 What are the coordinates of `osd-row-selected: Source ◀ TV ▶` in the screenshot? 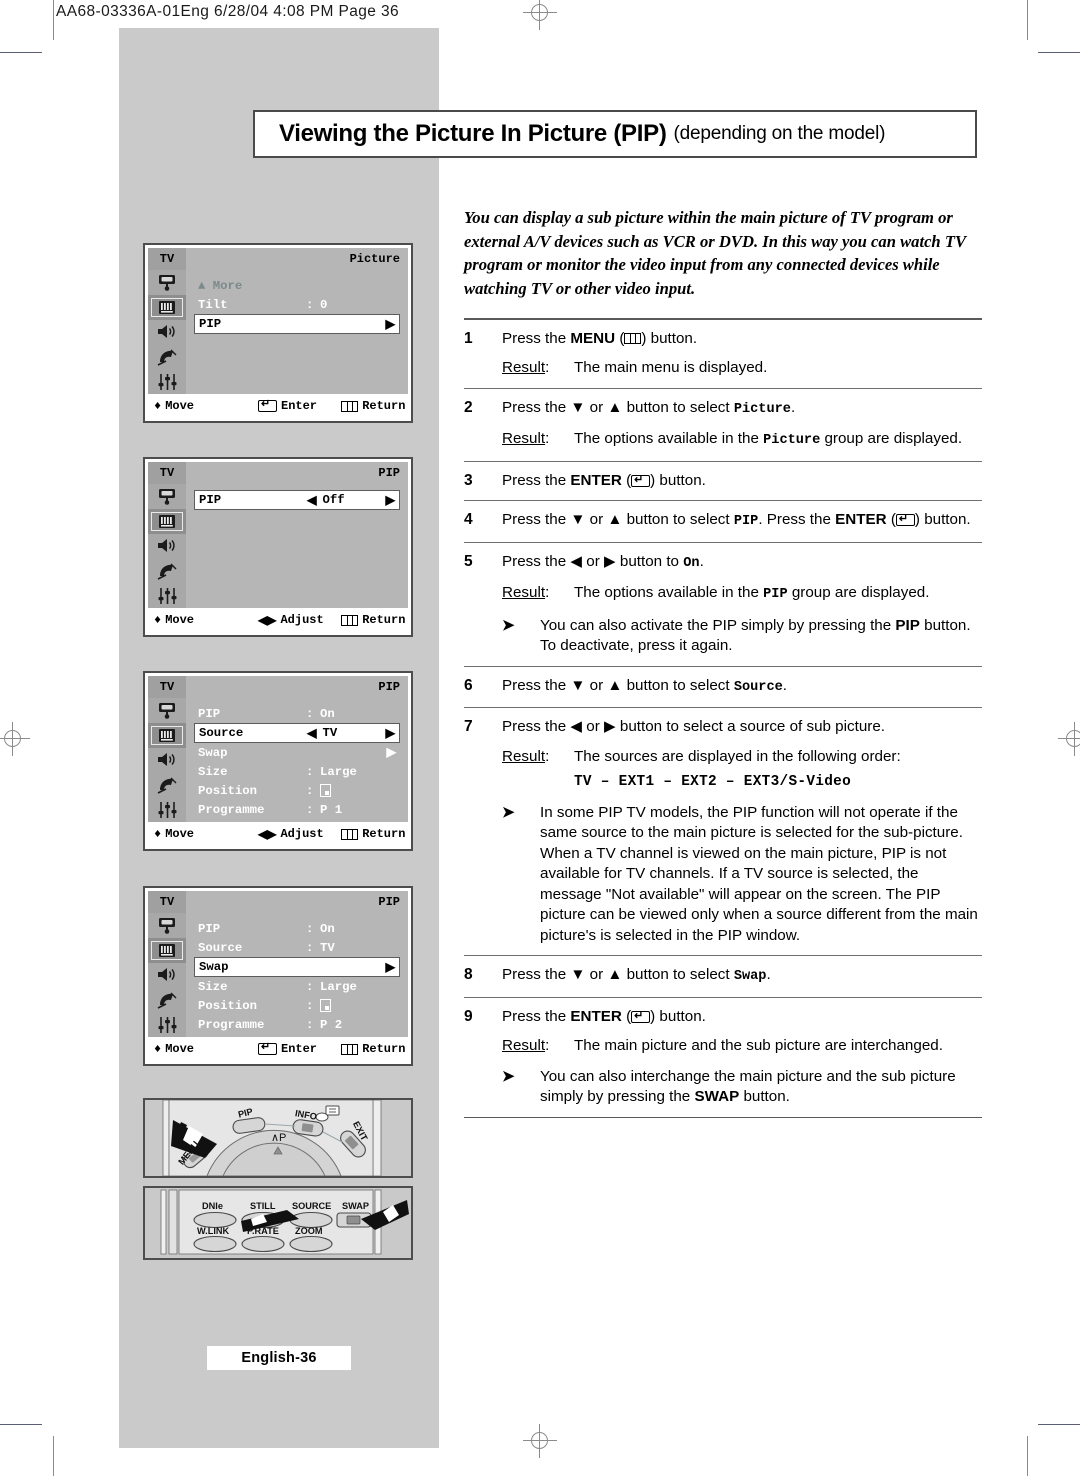 It's located at (297, 733).